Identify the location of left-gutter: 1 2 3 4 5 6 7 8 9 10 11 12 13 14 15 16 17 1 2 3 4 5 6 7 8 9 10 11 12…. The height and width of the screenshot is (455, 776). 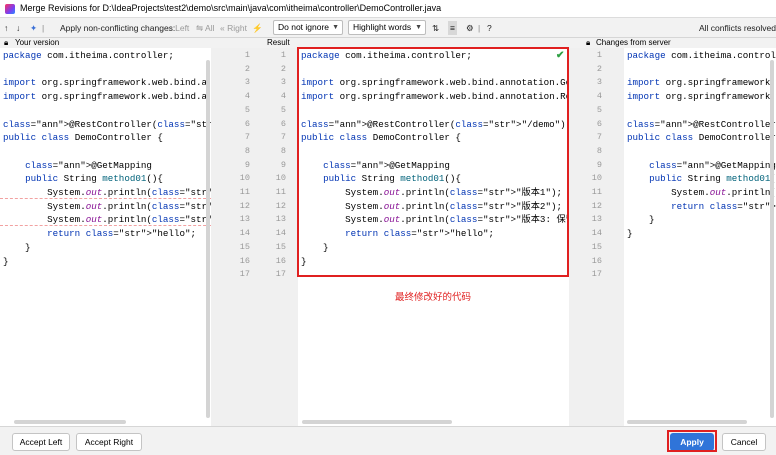
(254, 237).